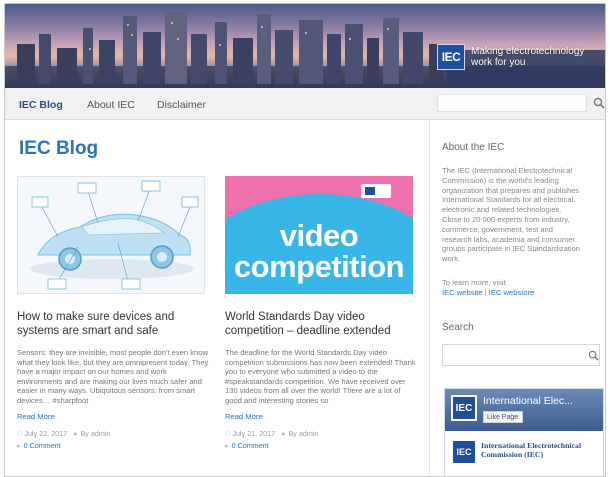  I want to click on nav-search-input, so click(512, 103).